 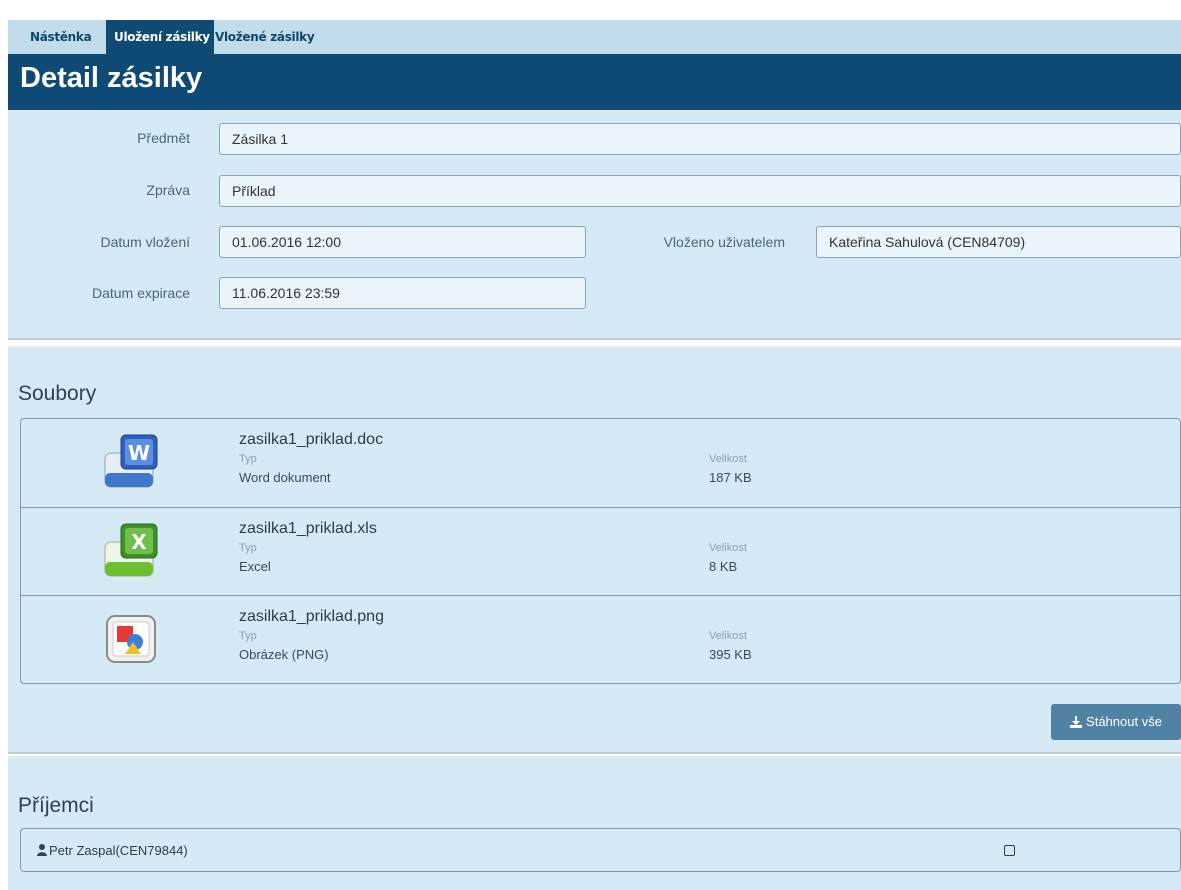 I want to click on file-name: zasilka1_priklad.doc, so click(x=311, y=440).